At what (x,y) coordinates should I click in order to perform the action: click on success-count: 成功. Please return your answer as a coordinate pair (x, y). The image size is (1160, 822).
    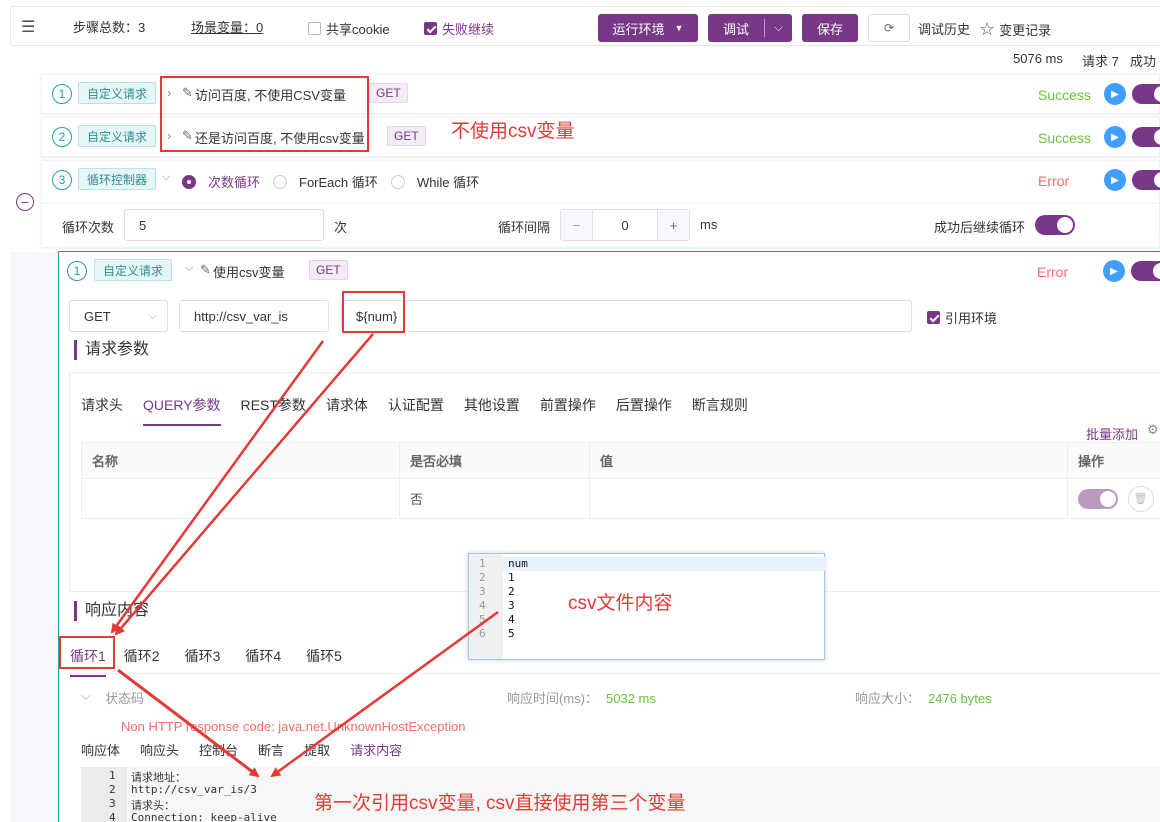
    Looking at the image, I should click on (1143, 61).